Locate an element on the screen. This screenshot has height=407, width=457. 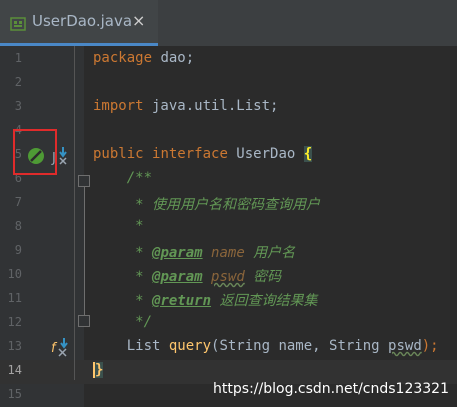
line-number: 15 is located at coordinates (14, 394).